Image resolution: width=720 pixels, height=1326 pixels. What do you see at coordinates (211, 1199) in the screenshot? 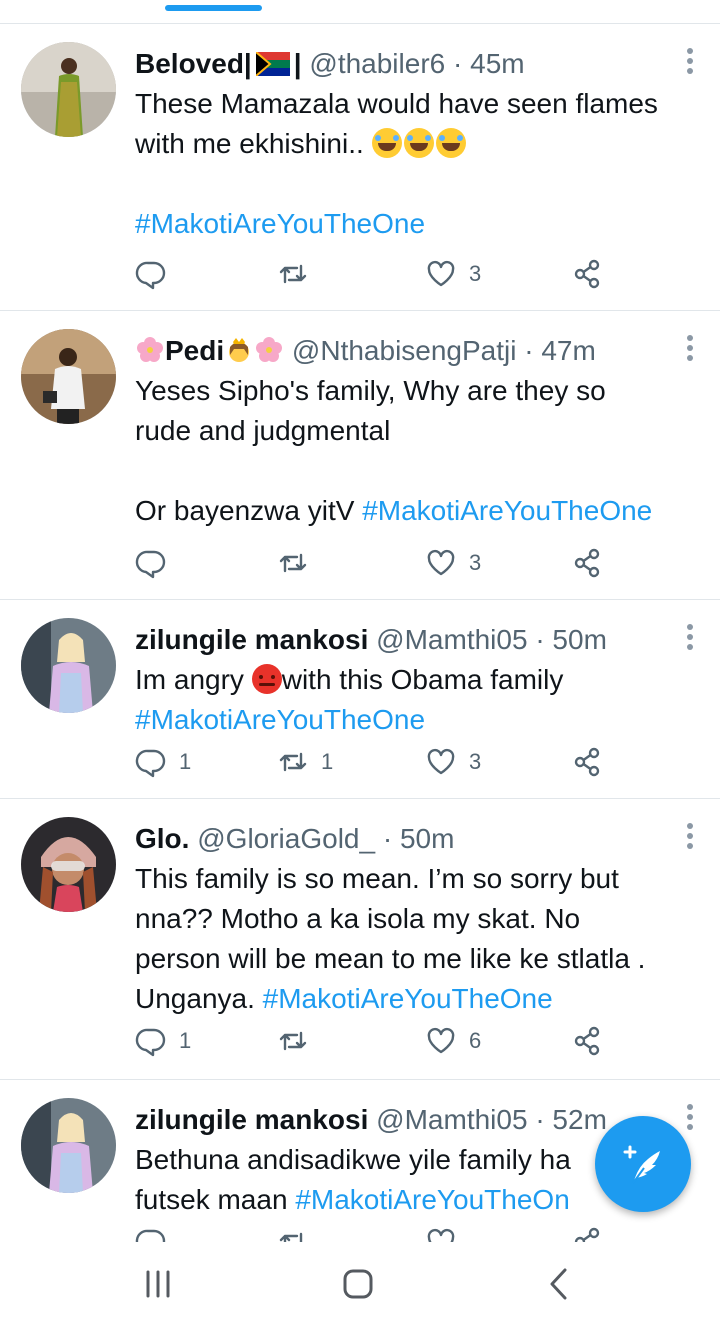
I see `tweet-text-line: futsek maan` at bounding box center [211, 1199].